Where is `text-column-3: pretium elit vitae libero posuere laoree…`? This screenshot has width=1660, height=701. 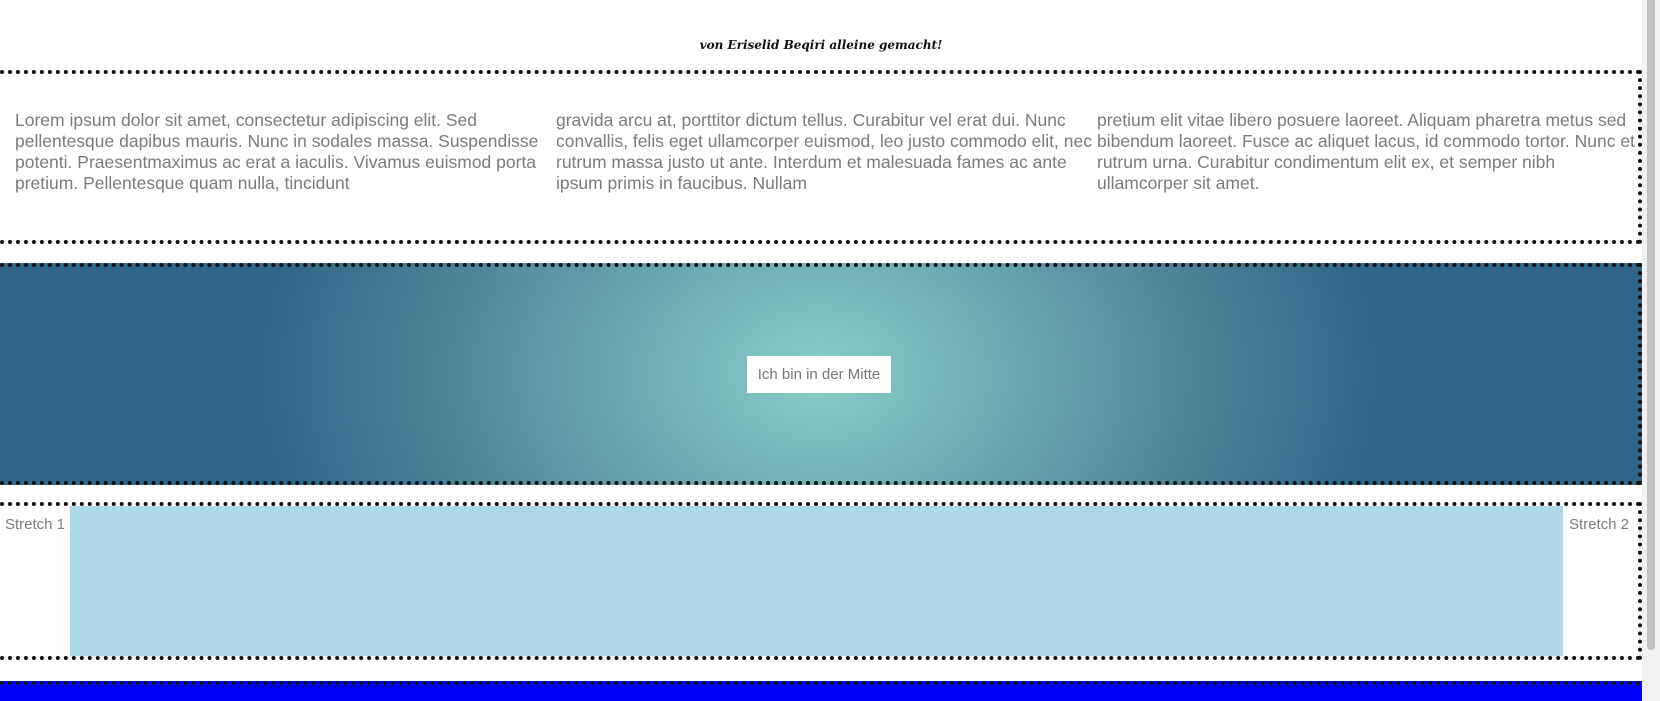 text-column-3: pretium elit vitae libero posuere laoree… is located at coordinates (1366, 151).